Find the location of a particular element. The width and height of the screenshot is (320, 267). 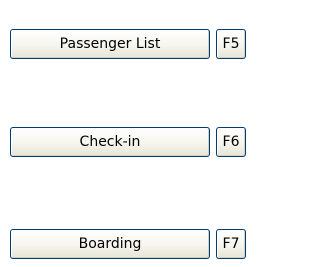

boarding-row: Boarding F7 is located at coordinates (132, 244).